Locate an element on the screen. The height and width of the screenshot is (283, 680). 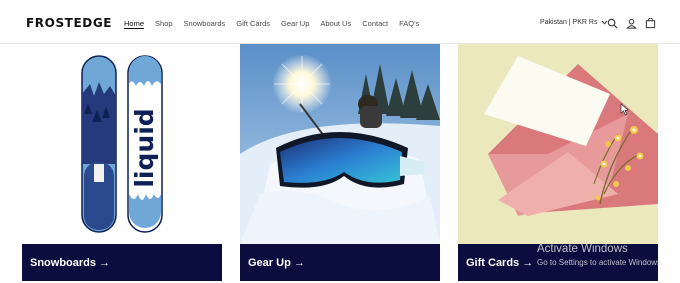
account-icon is located at coordinates (631, 23).